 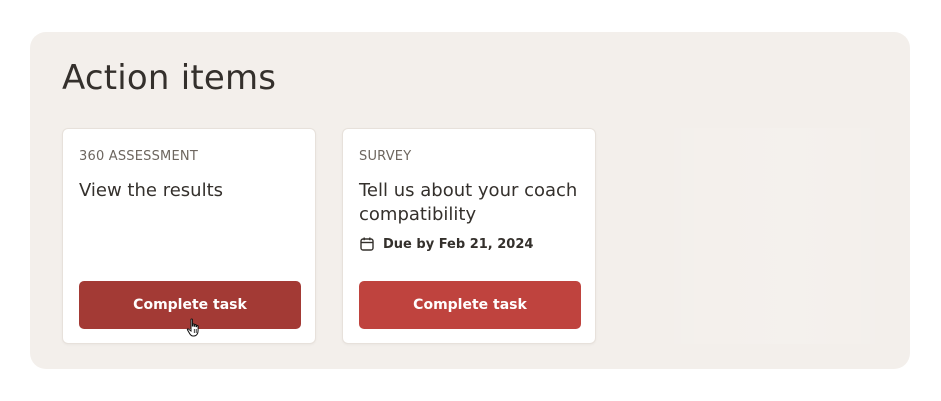 What do you see at coordinates (458, 244) in the screenshot?
I see `due-date-label: Due by Feb 21, 2024` at bounding box center [458, 244].